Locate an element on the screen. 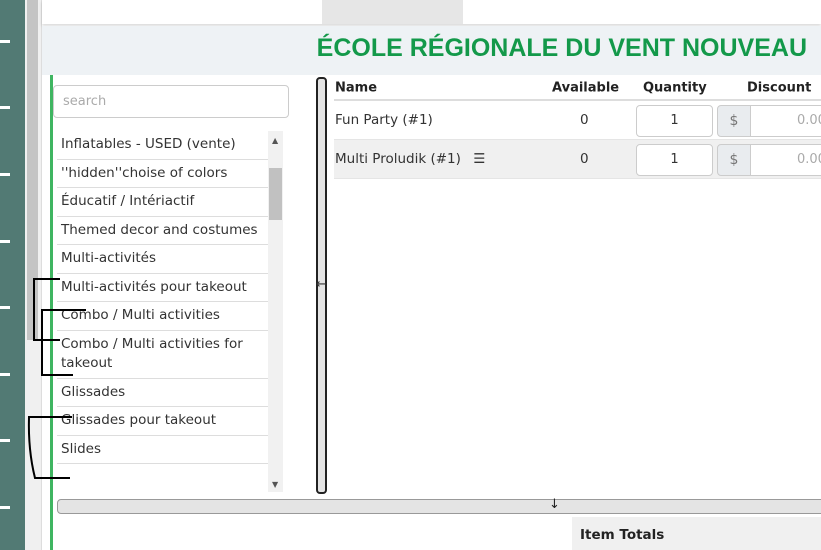 Image resolution: width=821 pixels, height=550 pixels. category-item: Multi-activités is located at coordinates (162, 259).